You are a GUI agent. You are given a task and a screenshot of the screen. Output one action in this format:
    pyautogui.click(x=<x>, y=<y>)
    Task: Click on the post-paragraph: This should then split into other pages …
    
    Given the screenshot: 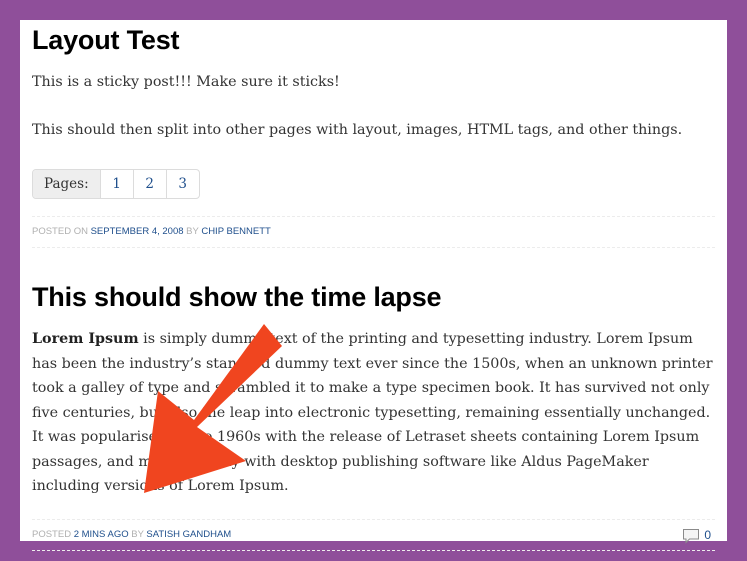 What is the action you would take?
    pyautogui.click(x=357, y=130)
    